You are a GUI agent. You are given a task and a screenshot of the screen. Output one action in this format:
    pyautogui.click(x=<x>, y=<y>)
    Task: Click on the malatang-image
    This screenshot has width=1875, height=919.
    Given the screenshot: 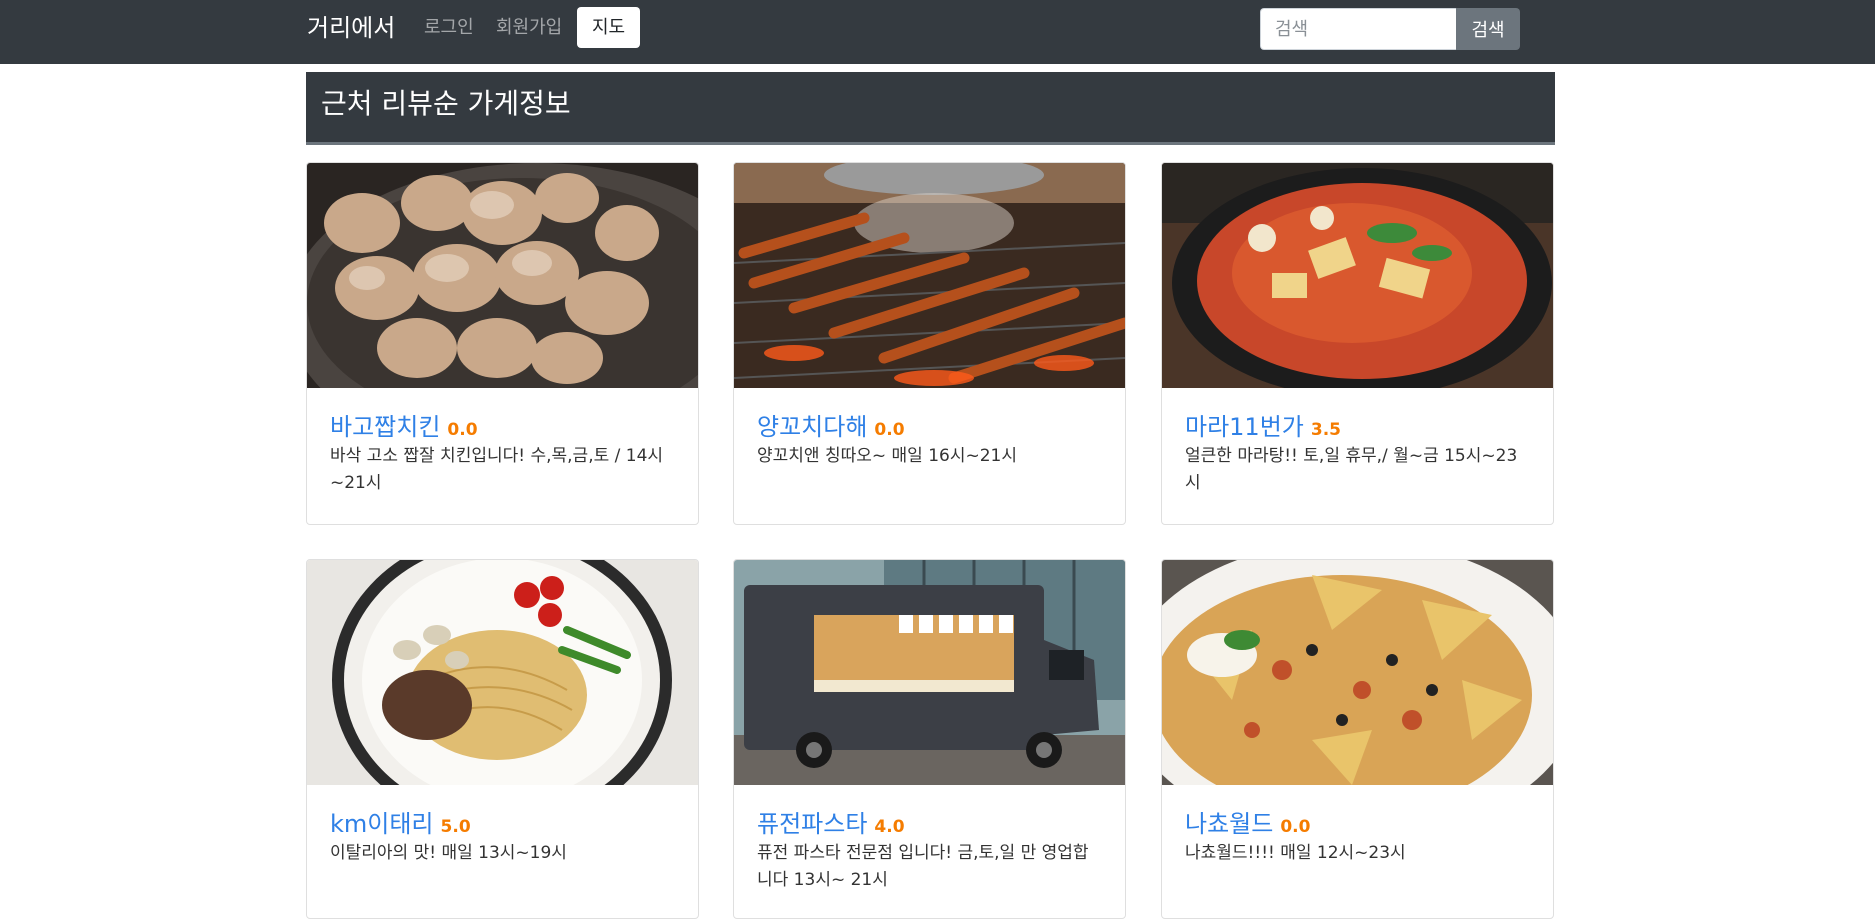 What is the action you would take?
    pyautogui.click(x=1357, y=275)
    